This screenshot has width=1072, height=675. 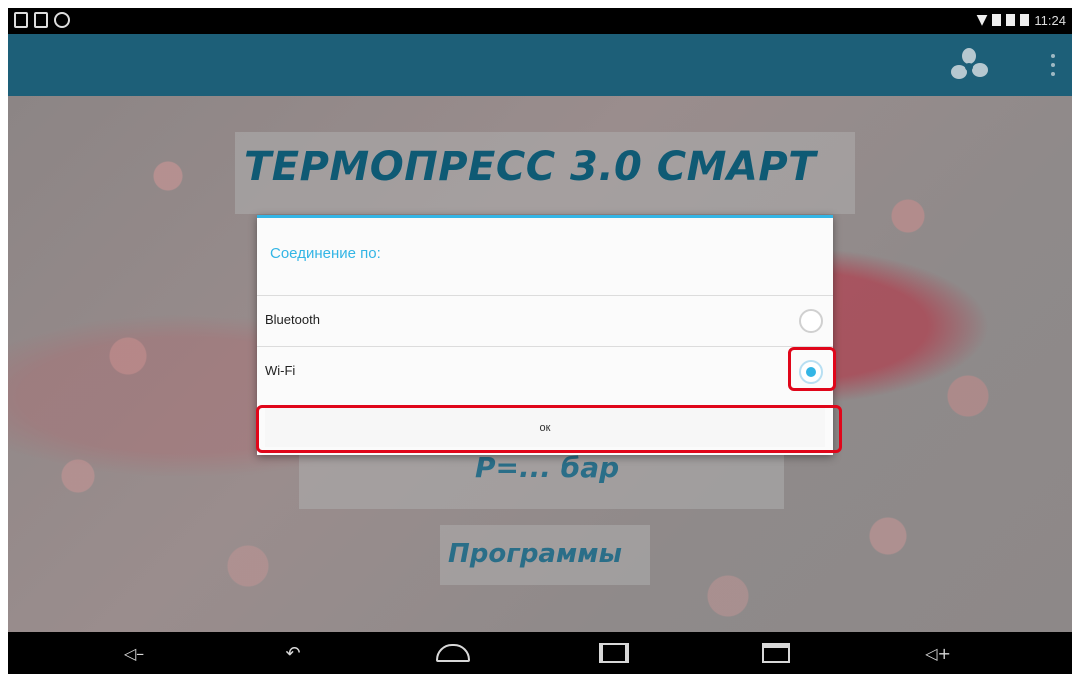 What do you see at coordinates (293, 653) in the screenshot?
I see `back-icon: ↶` at bounding box center [293, 653].